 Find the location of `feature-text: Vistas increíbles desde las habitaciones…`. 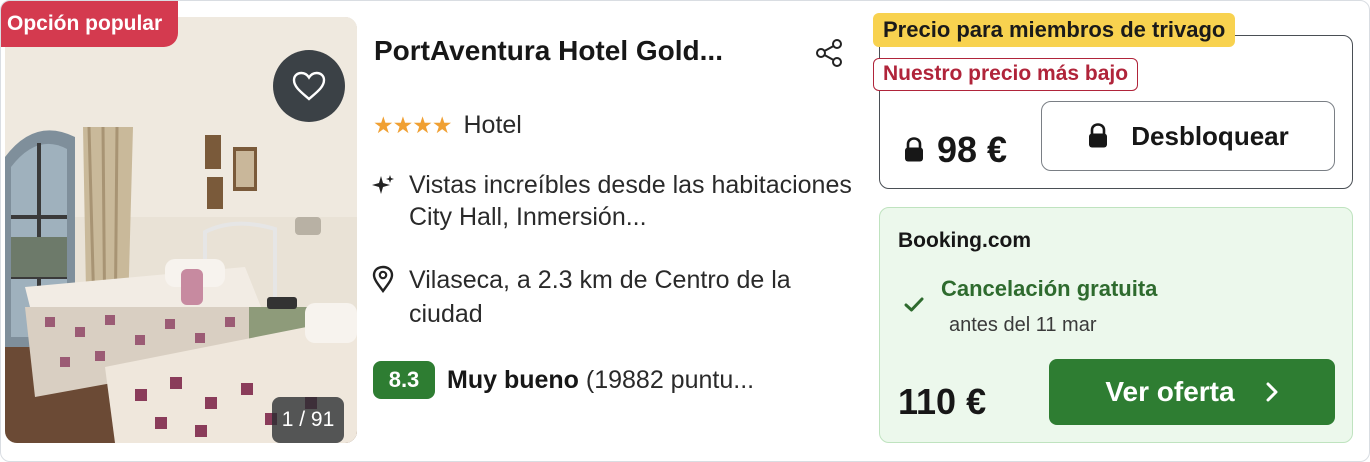

feature-text: Vistas increíbles desde las habitaciones… is located at coordinates (630, 201).